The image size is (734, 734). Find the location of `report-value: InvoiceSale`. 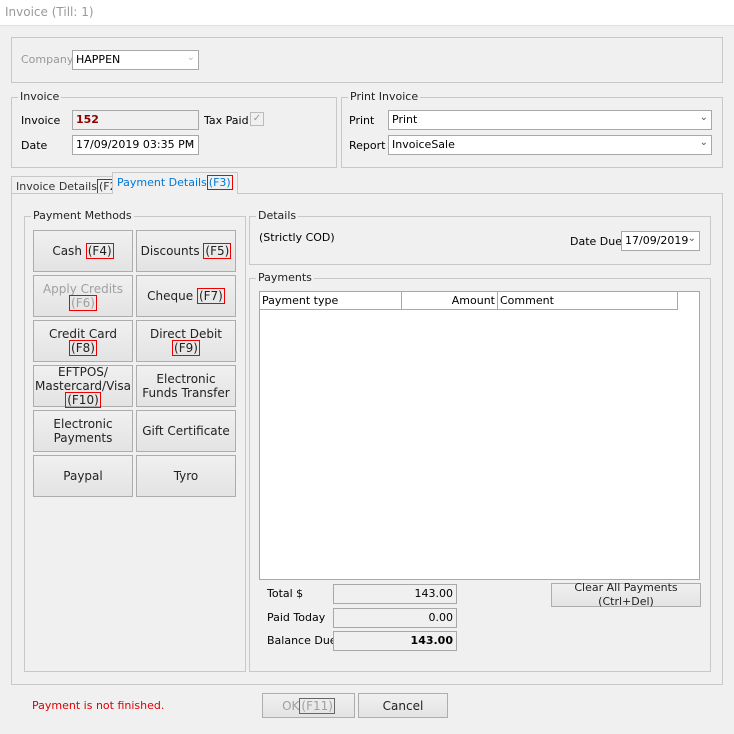

report-value: InvoiceSale is located at coordinates (423, 144).